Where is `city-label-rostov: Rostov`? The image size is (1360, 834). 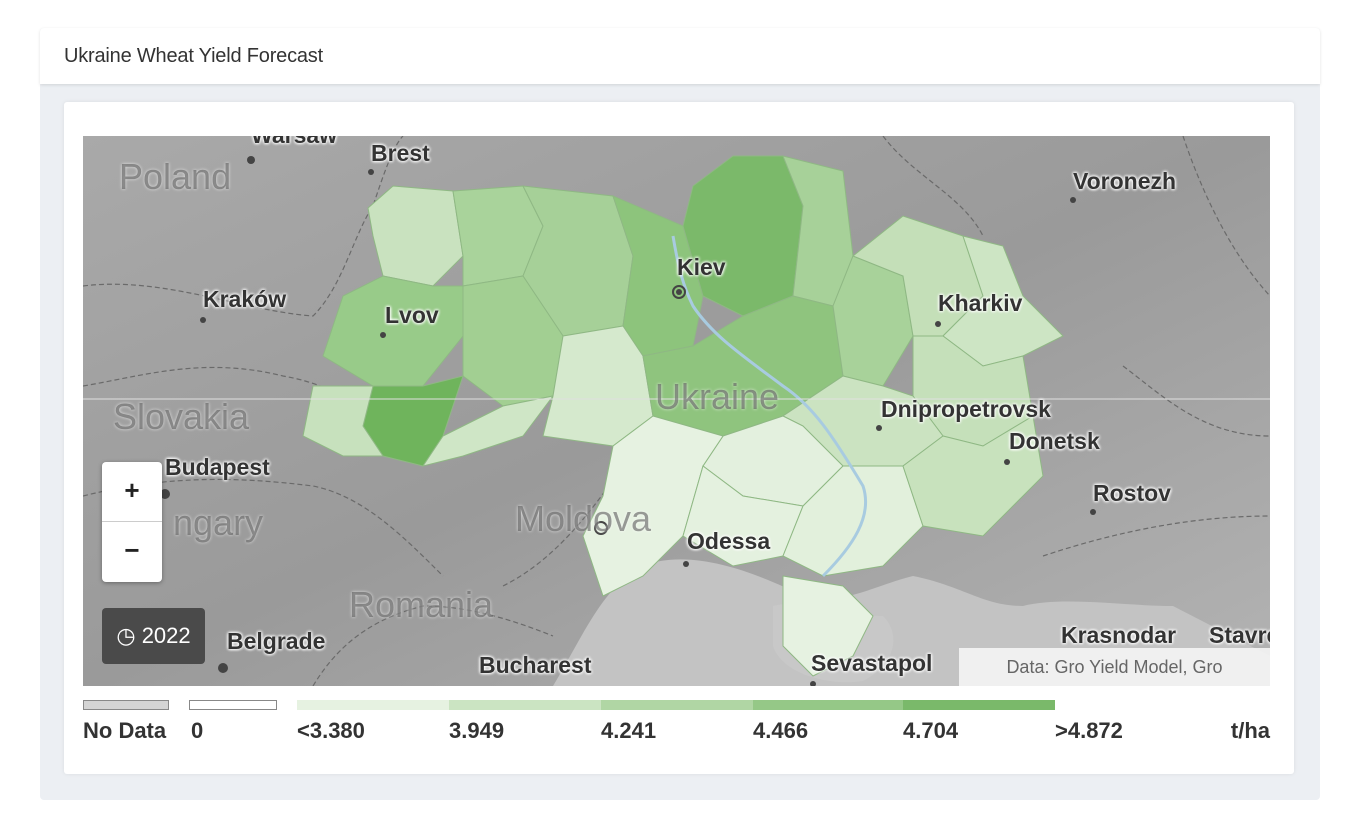
city-label-rostov: Rostov is located at coordinates (1132, 493).